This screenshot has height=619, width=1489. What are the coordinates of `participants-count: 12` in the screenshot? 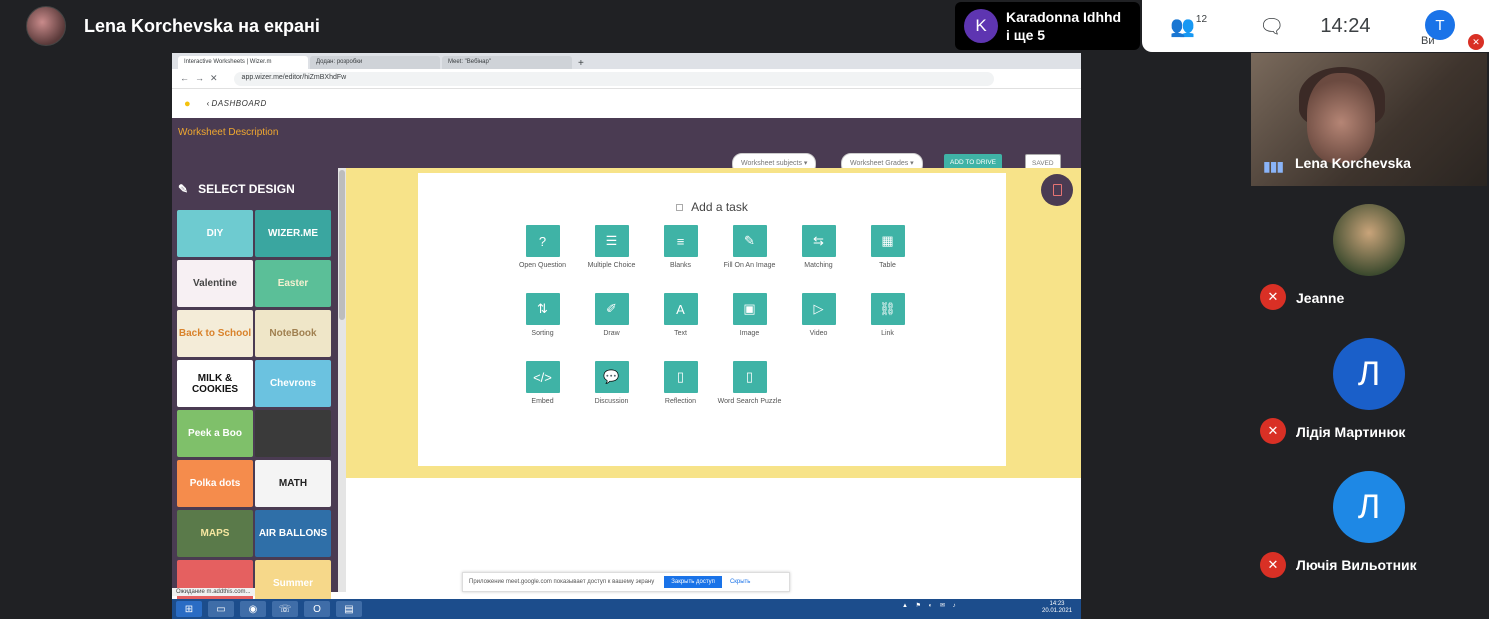 It's located at (1201, 19).